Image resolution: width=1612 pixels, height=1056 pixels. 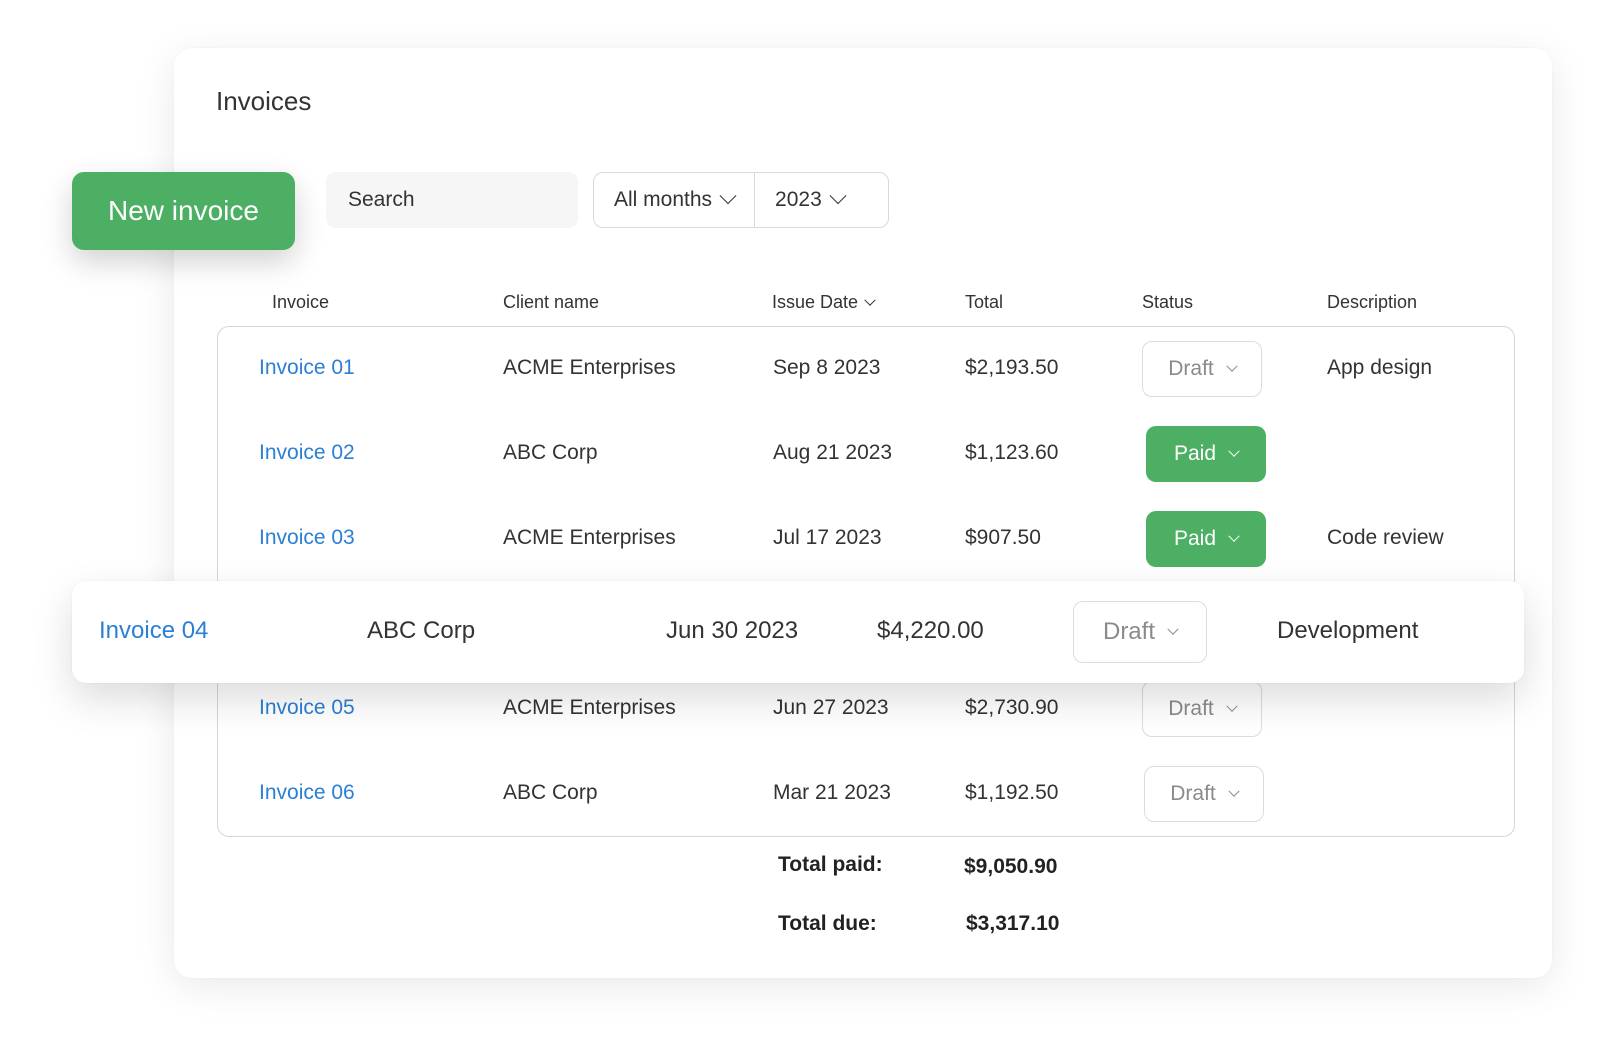 I want to click on header-description: Description, so click(x=1372, y=302).